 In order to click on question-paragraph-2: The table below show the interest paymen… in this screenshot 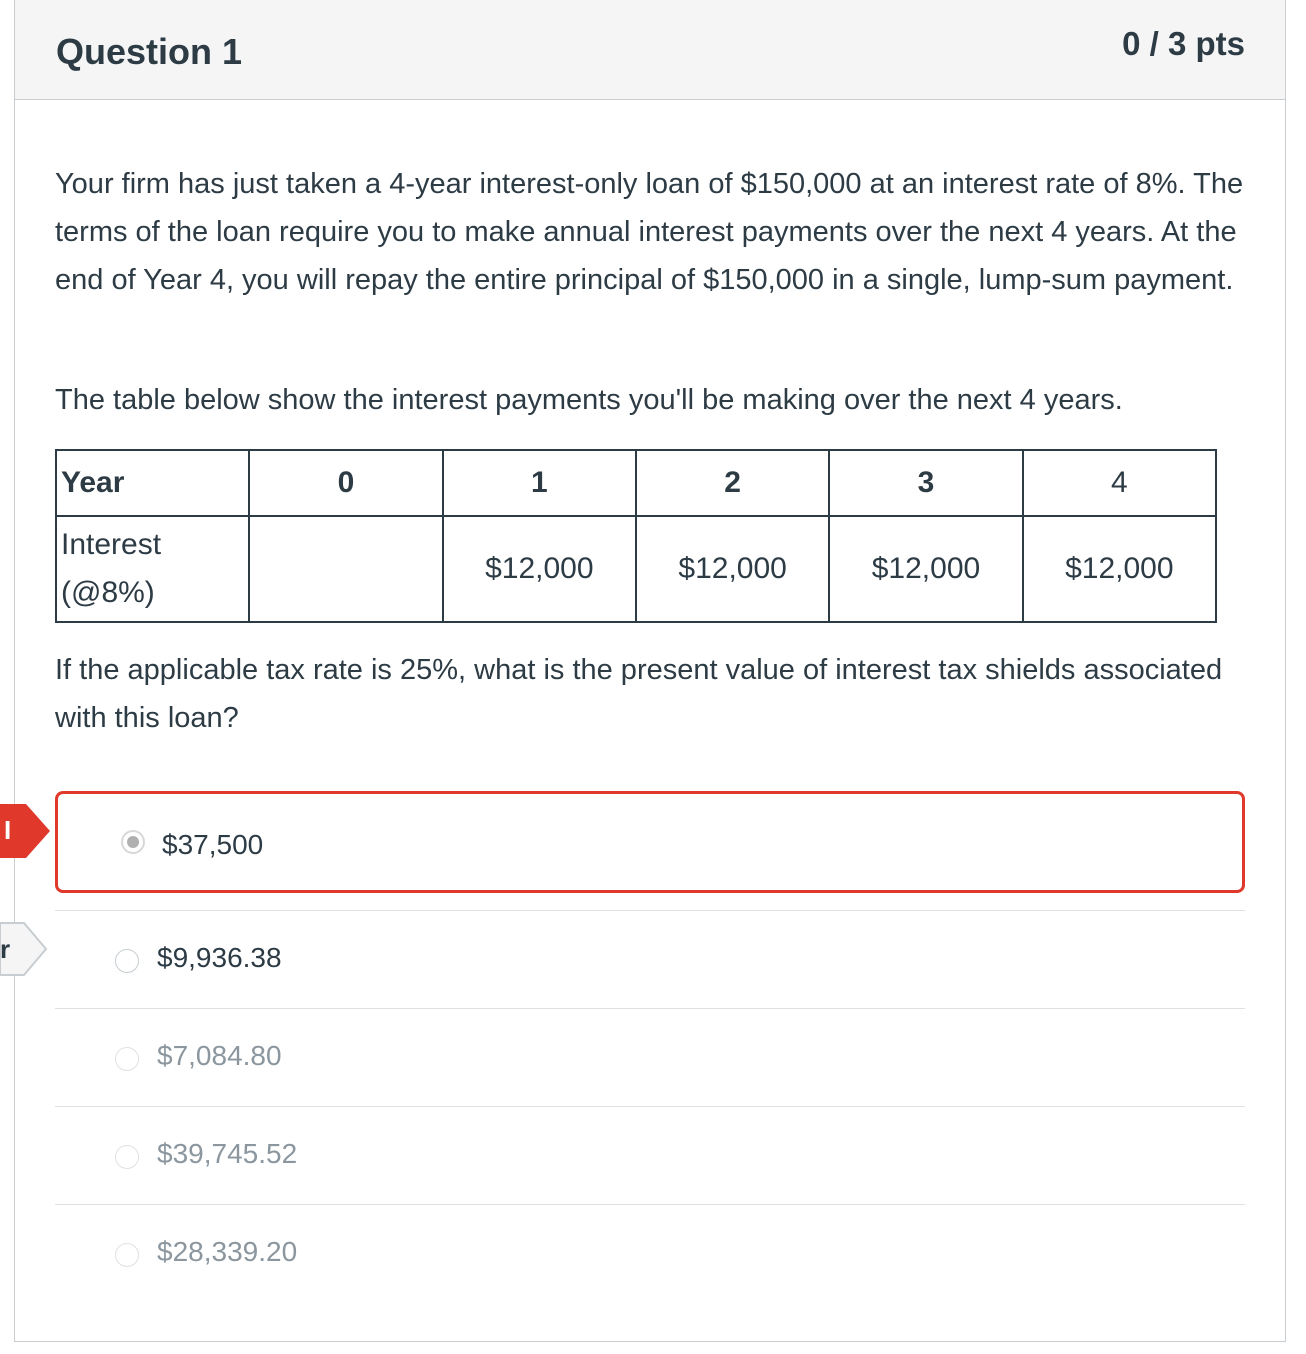, I will do `click(589, 400)`.